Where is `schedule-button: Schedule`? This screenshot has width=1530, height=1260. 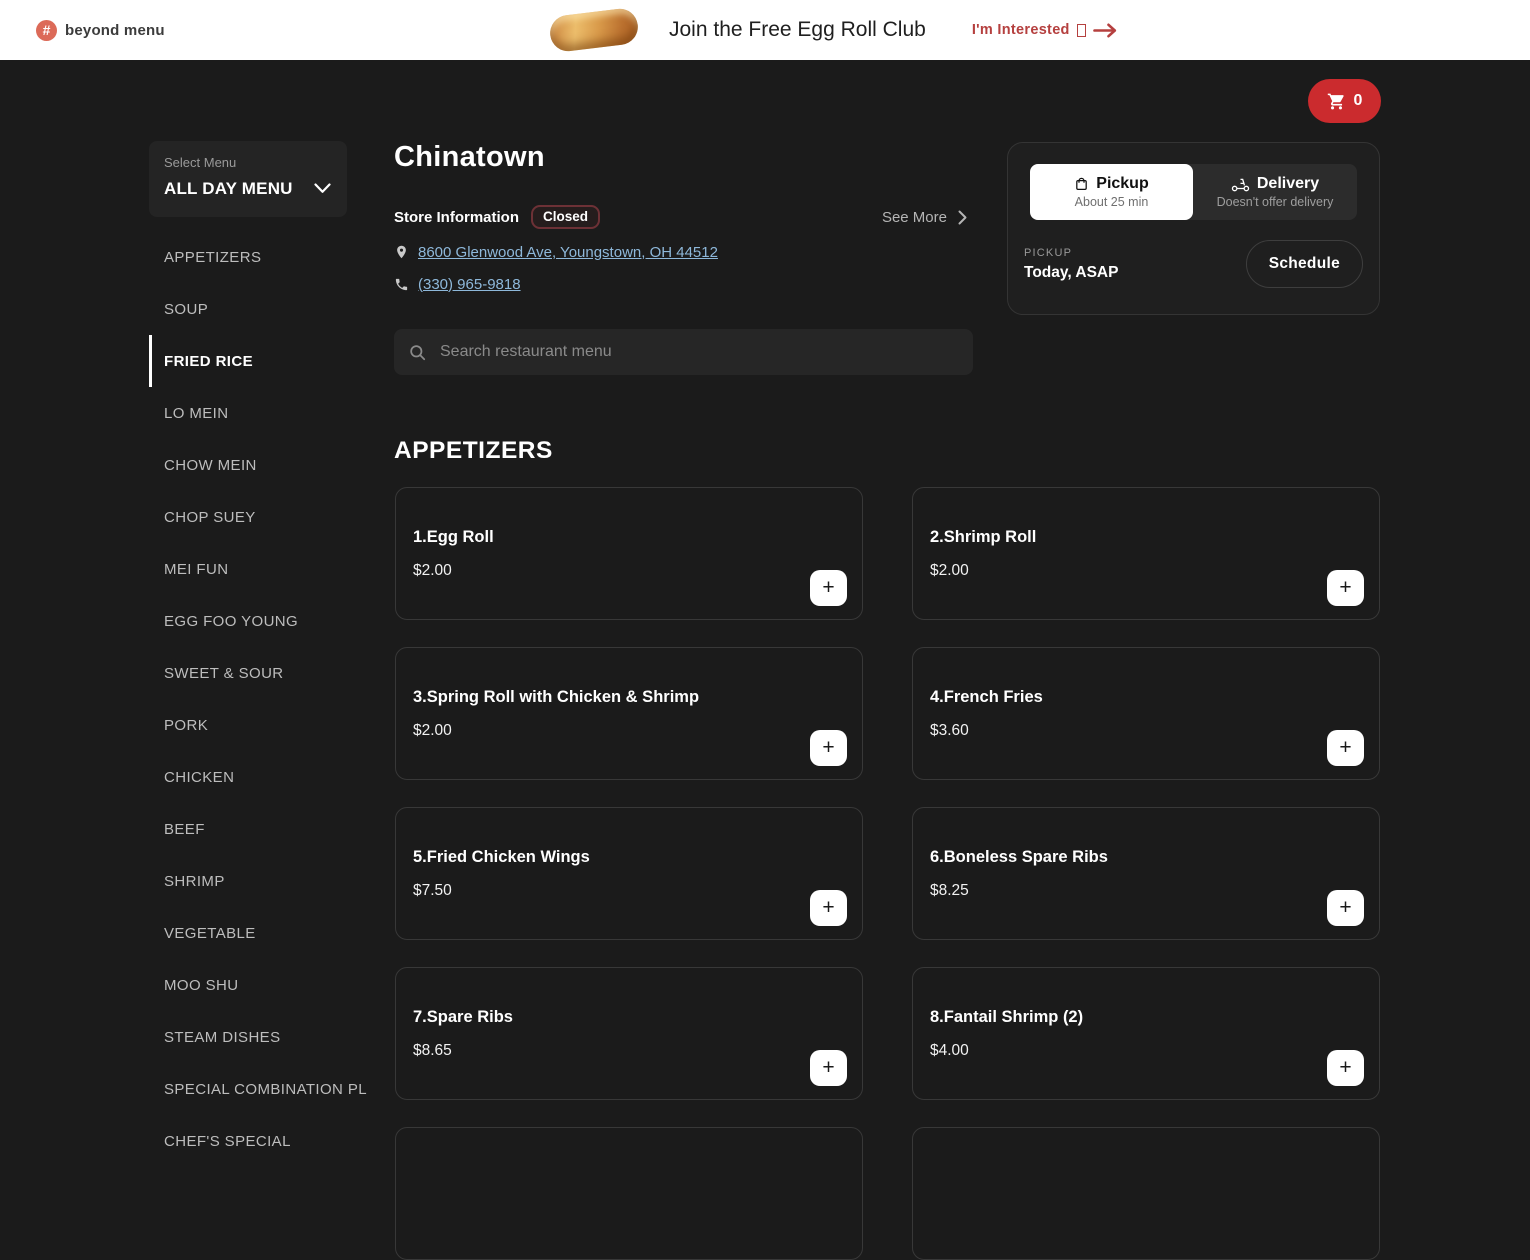
schedule-button: Schedule is located at coordinates (1304, 264).